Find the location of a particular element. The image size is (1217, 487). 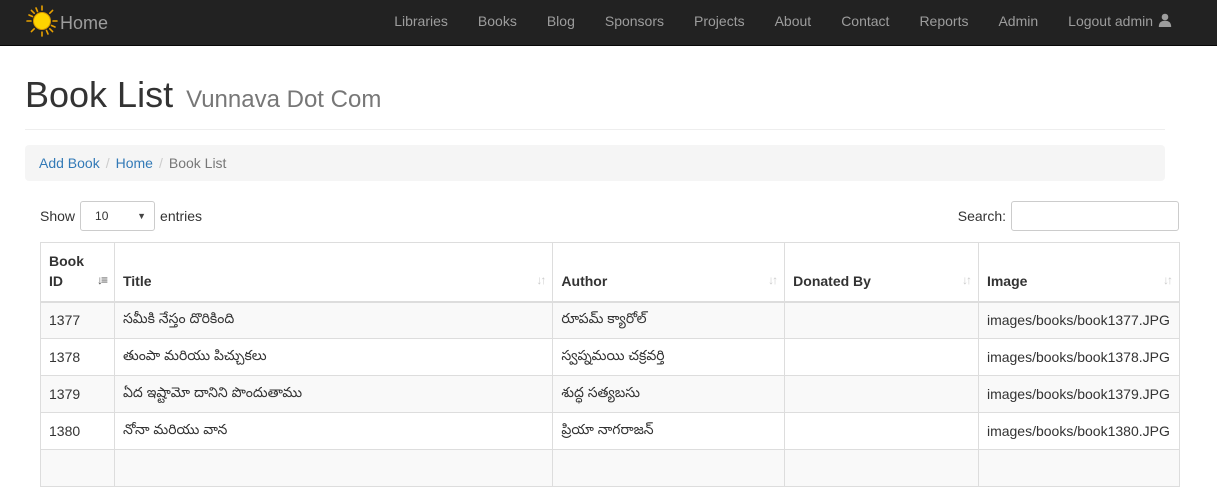

page-title: Book List Vunnava Dot Com is located at coordinates (595, 97).